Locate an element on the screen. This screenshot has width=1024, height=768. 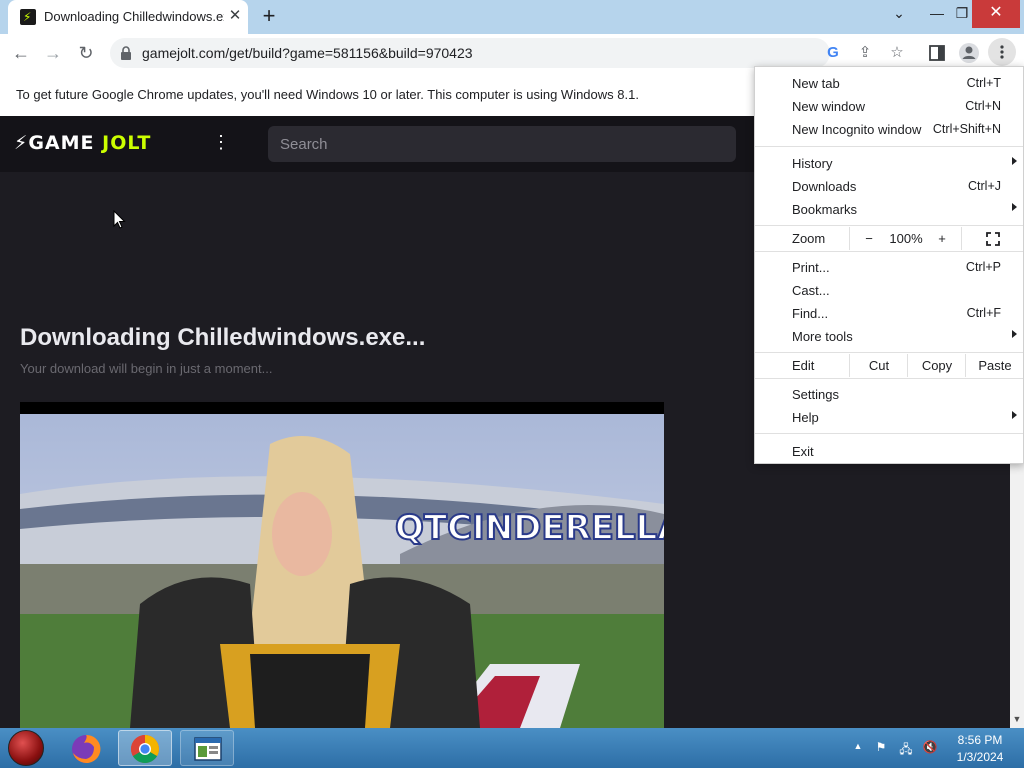
bookmark-star-icon: ☆ is located at coordinates (897, 53).